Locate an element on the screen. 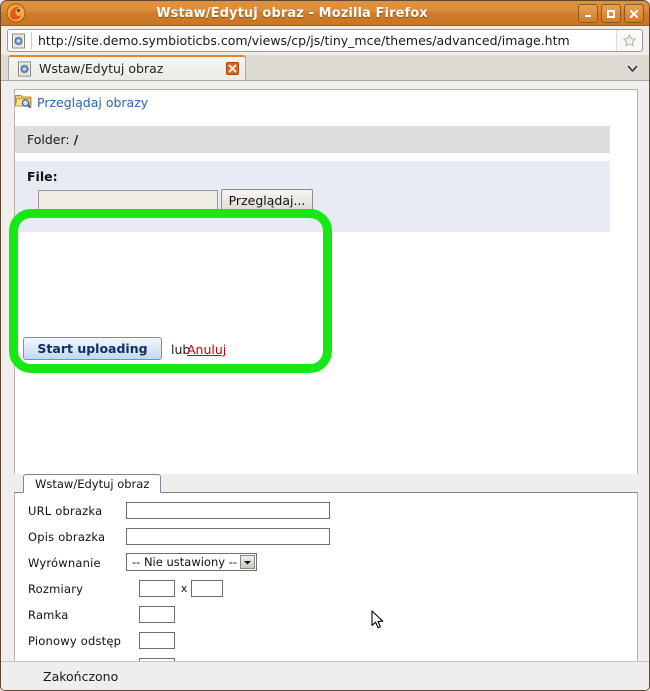  file-label: File: is located at coordinates (42, 176).